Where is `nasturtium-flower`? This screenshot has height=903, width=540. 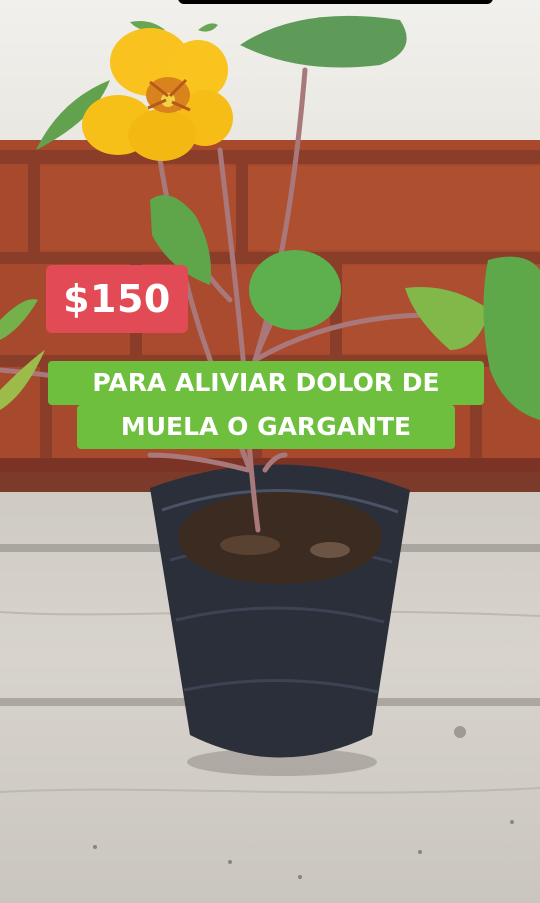 nasturtium-flower is located at coordinates (157, 94).